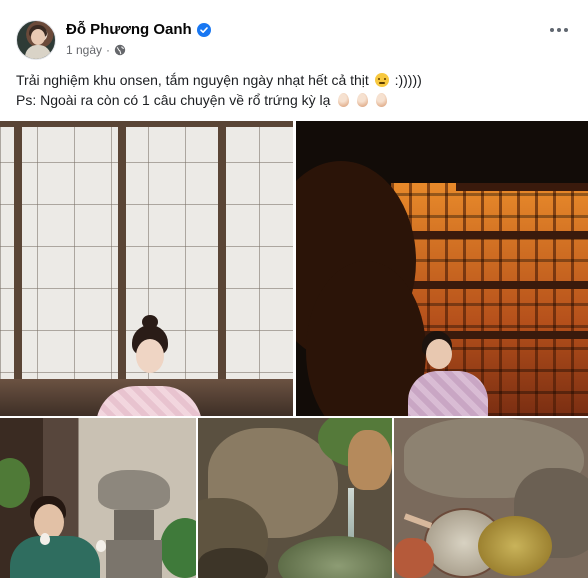 This screenshot has height=578, width=588. Describe the element at coordinates (370, 460) in the screenshot. I see `bamboo-spout` at that location.